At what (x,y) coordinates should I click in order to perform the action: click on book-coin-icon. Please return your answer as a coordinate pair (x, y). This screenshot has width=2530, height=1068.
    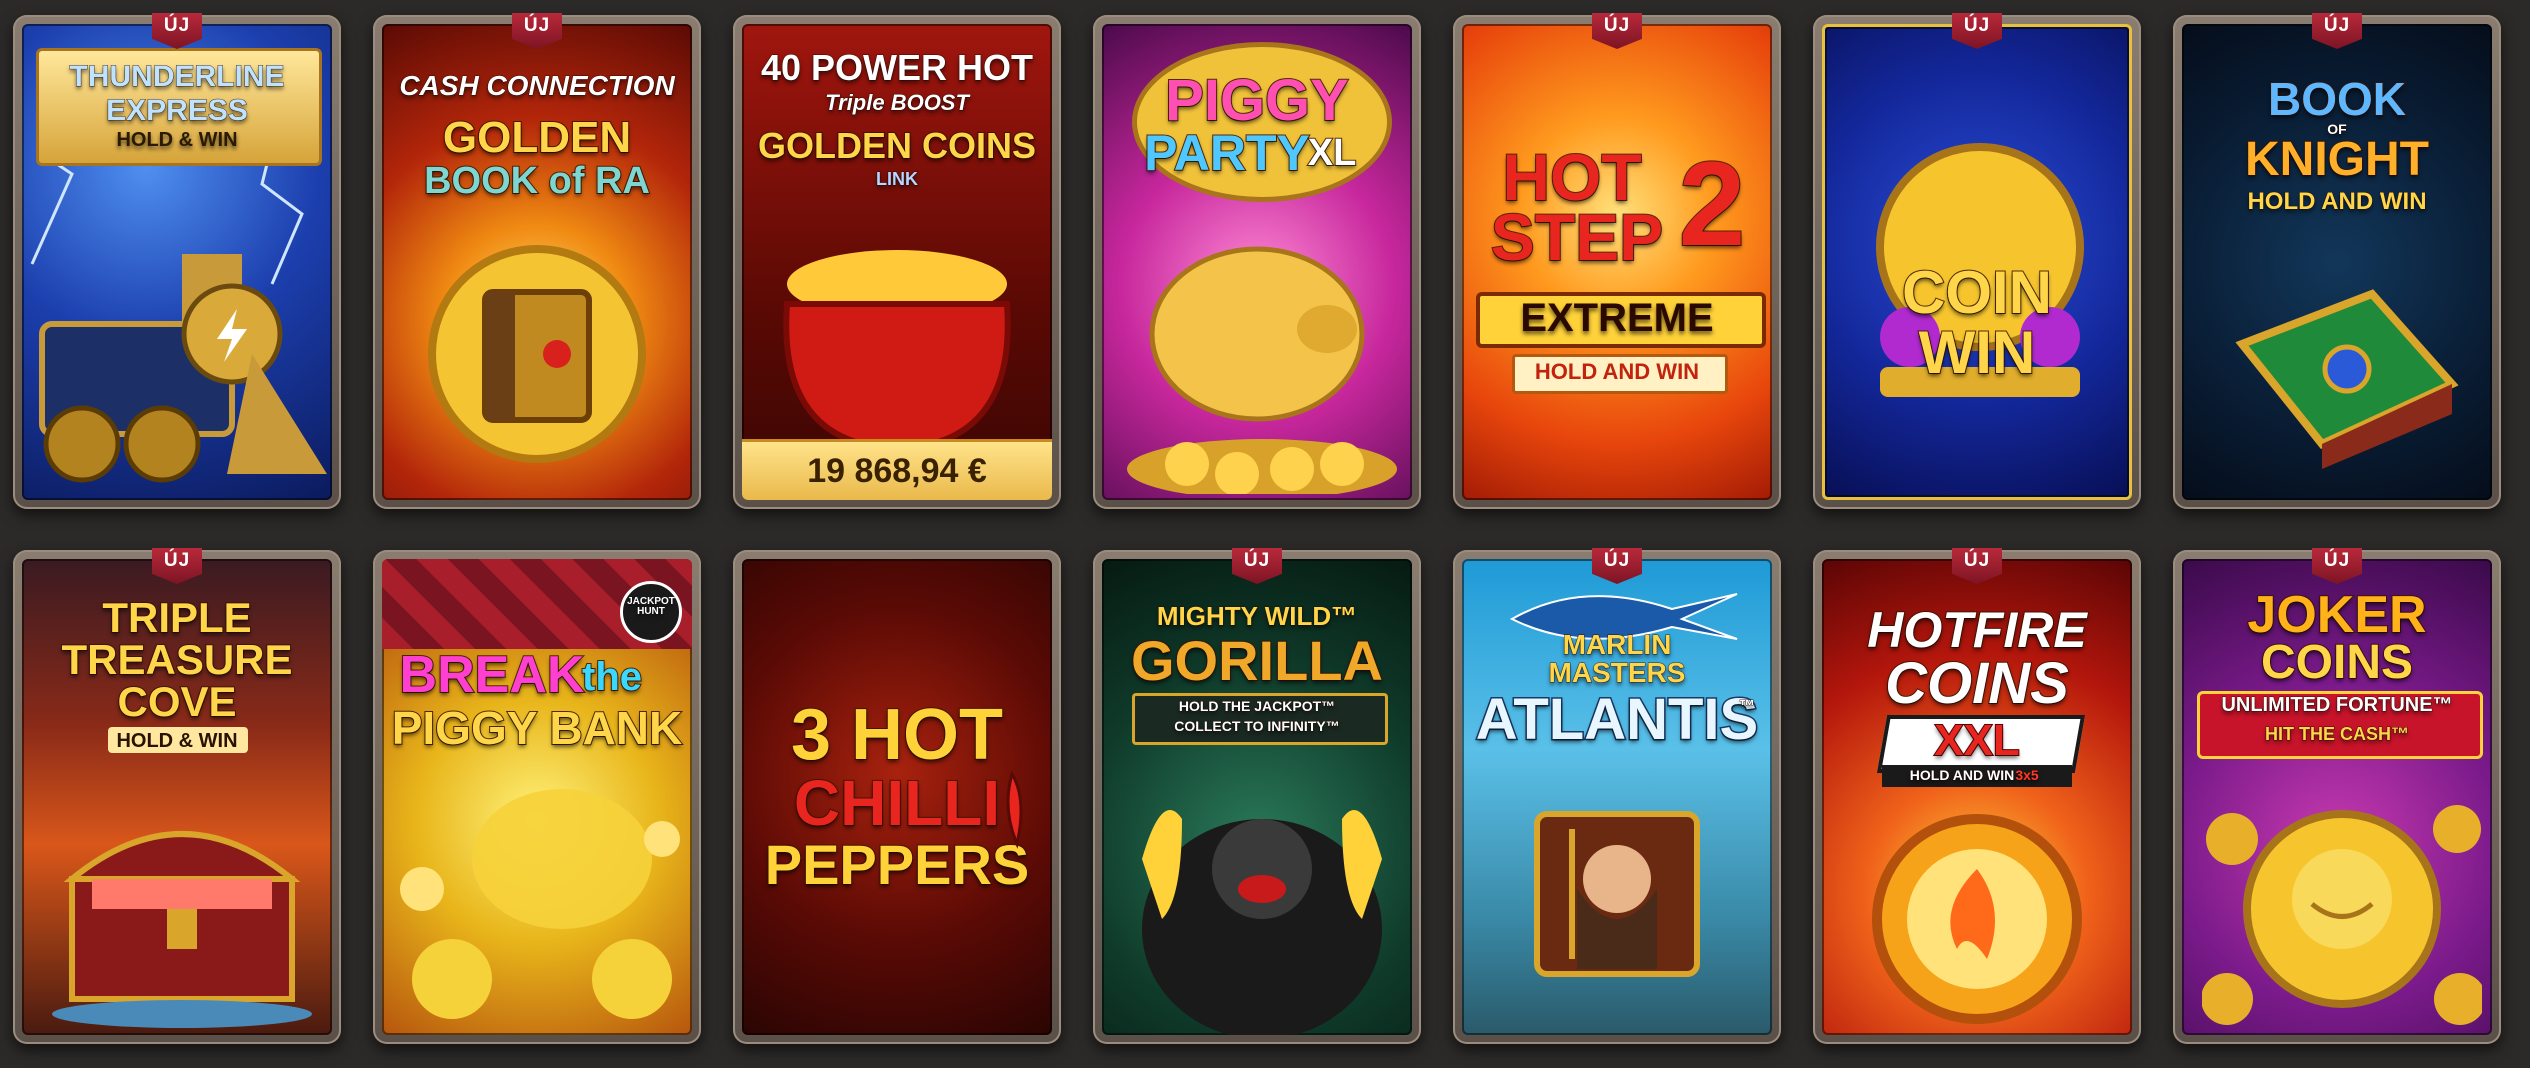
    Looking at the image, I should click on (537, 354).